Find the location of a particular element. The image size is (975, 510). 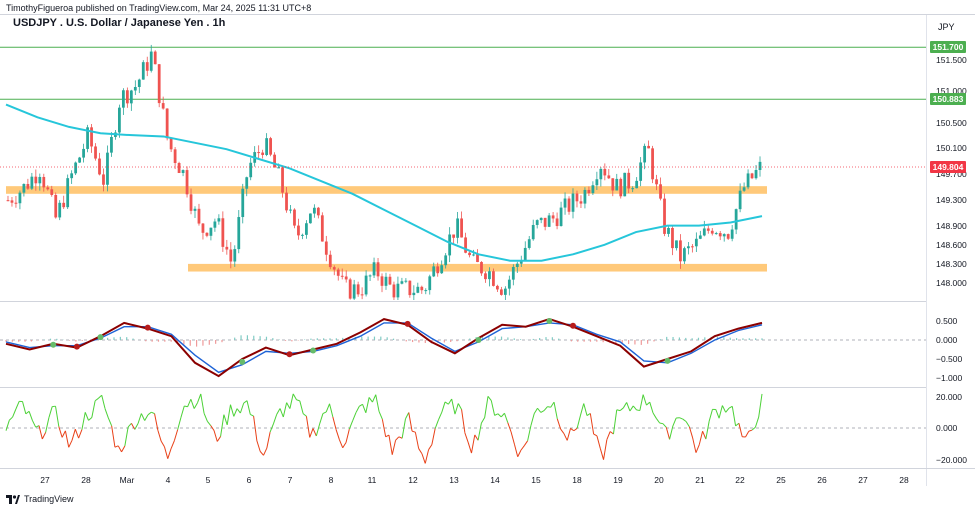

bullish-cross-marker is located at coordinates (53, 344).